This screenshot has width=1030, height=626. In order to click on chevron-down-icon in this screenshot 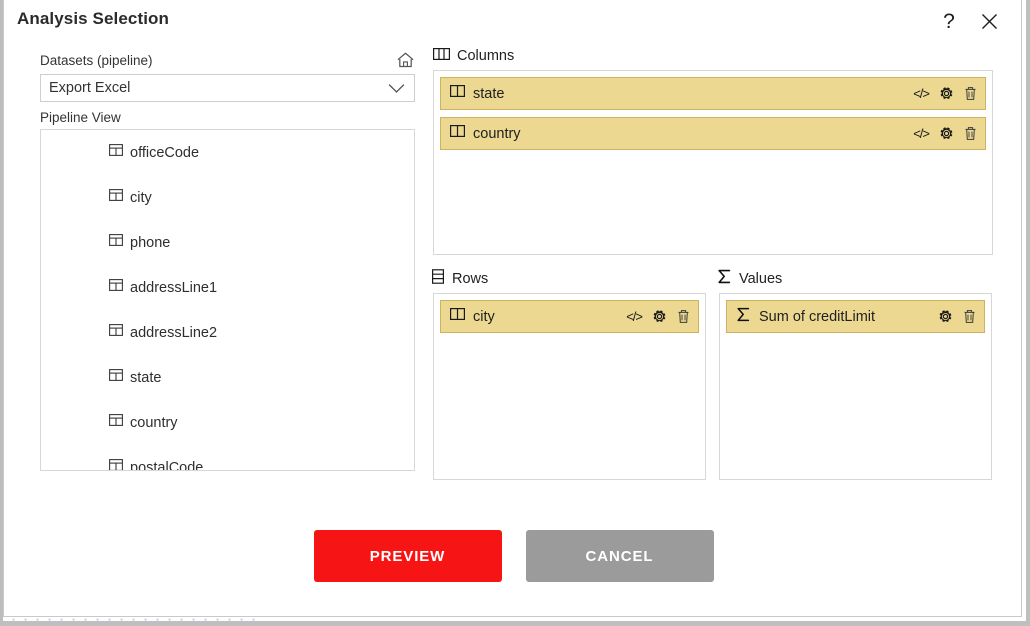, I will do `click(401, 88)`.